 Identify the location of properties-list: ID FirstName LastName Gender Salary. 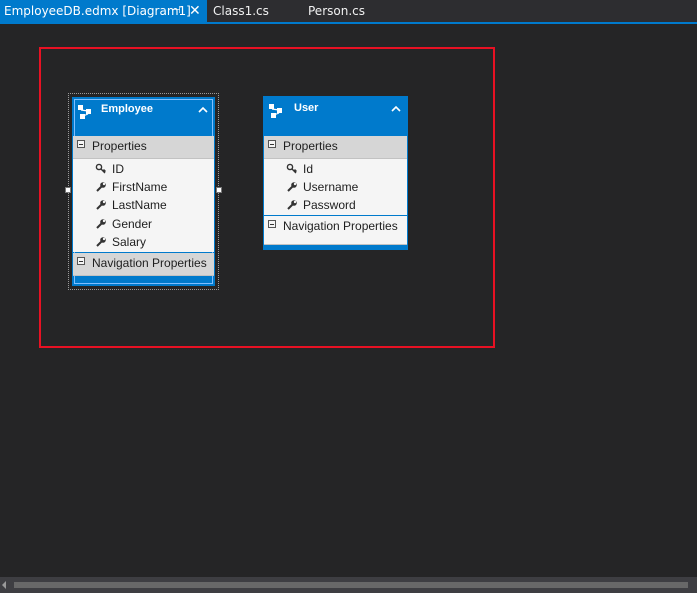
(143, 205).